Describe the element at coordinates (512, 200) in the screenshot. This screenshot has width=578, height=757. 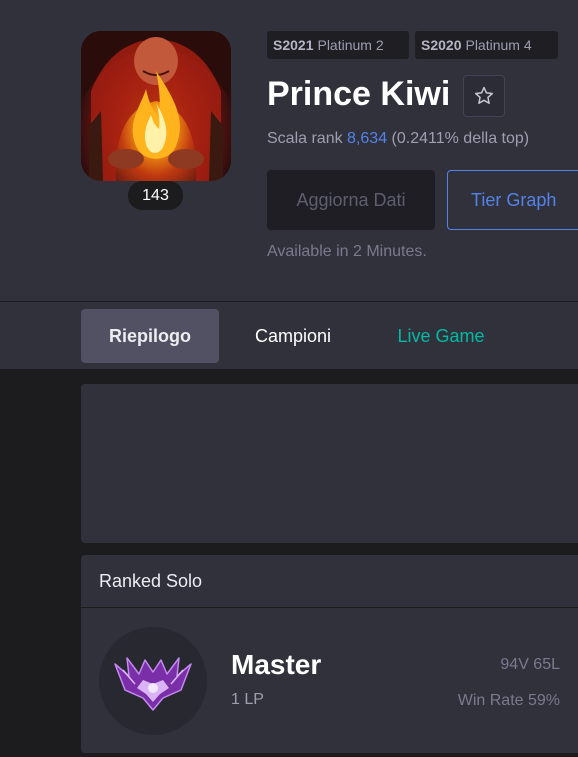
I see `tier-graph-button: Tier Graph` at that location.